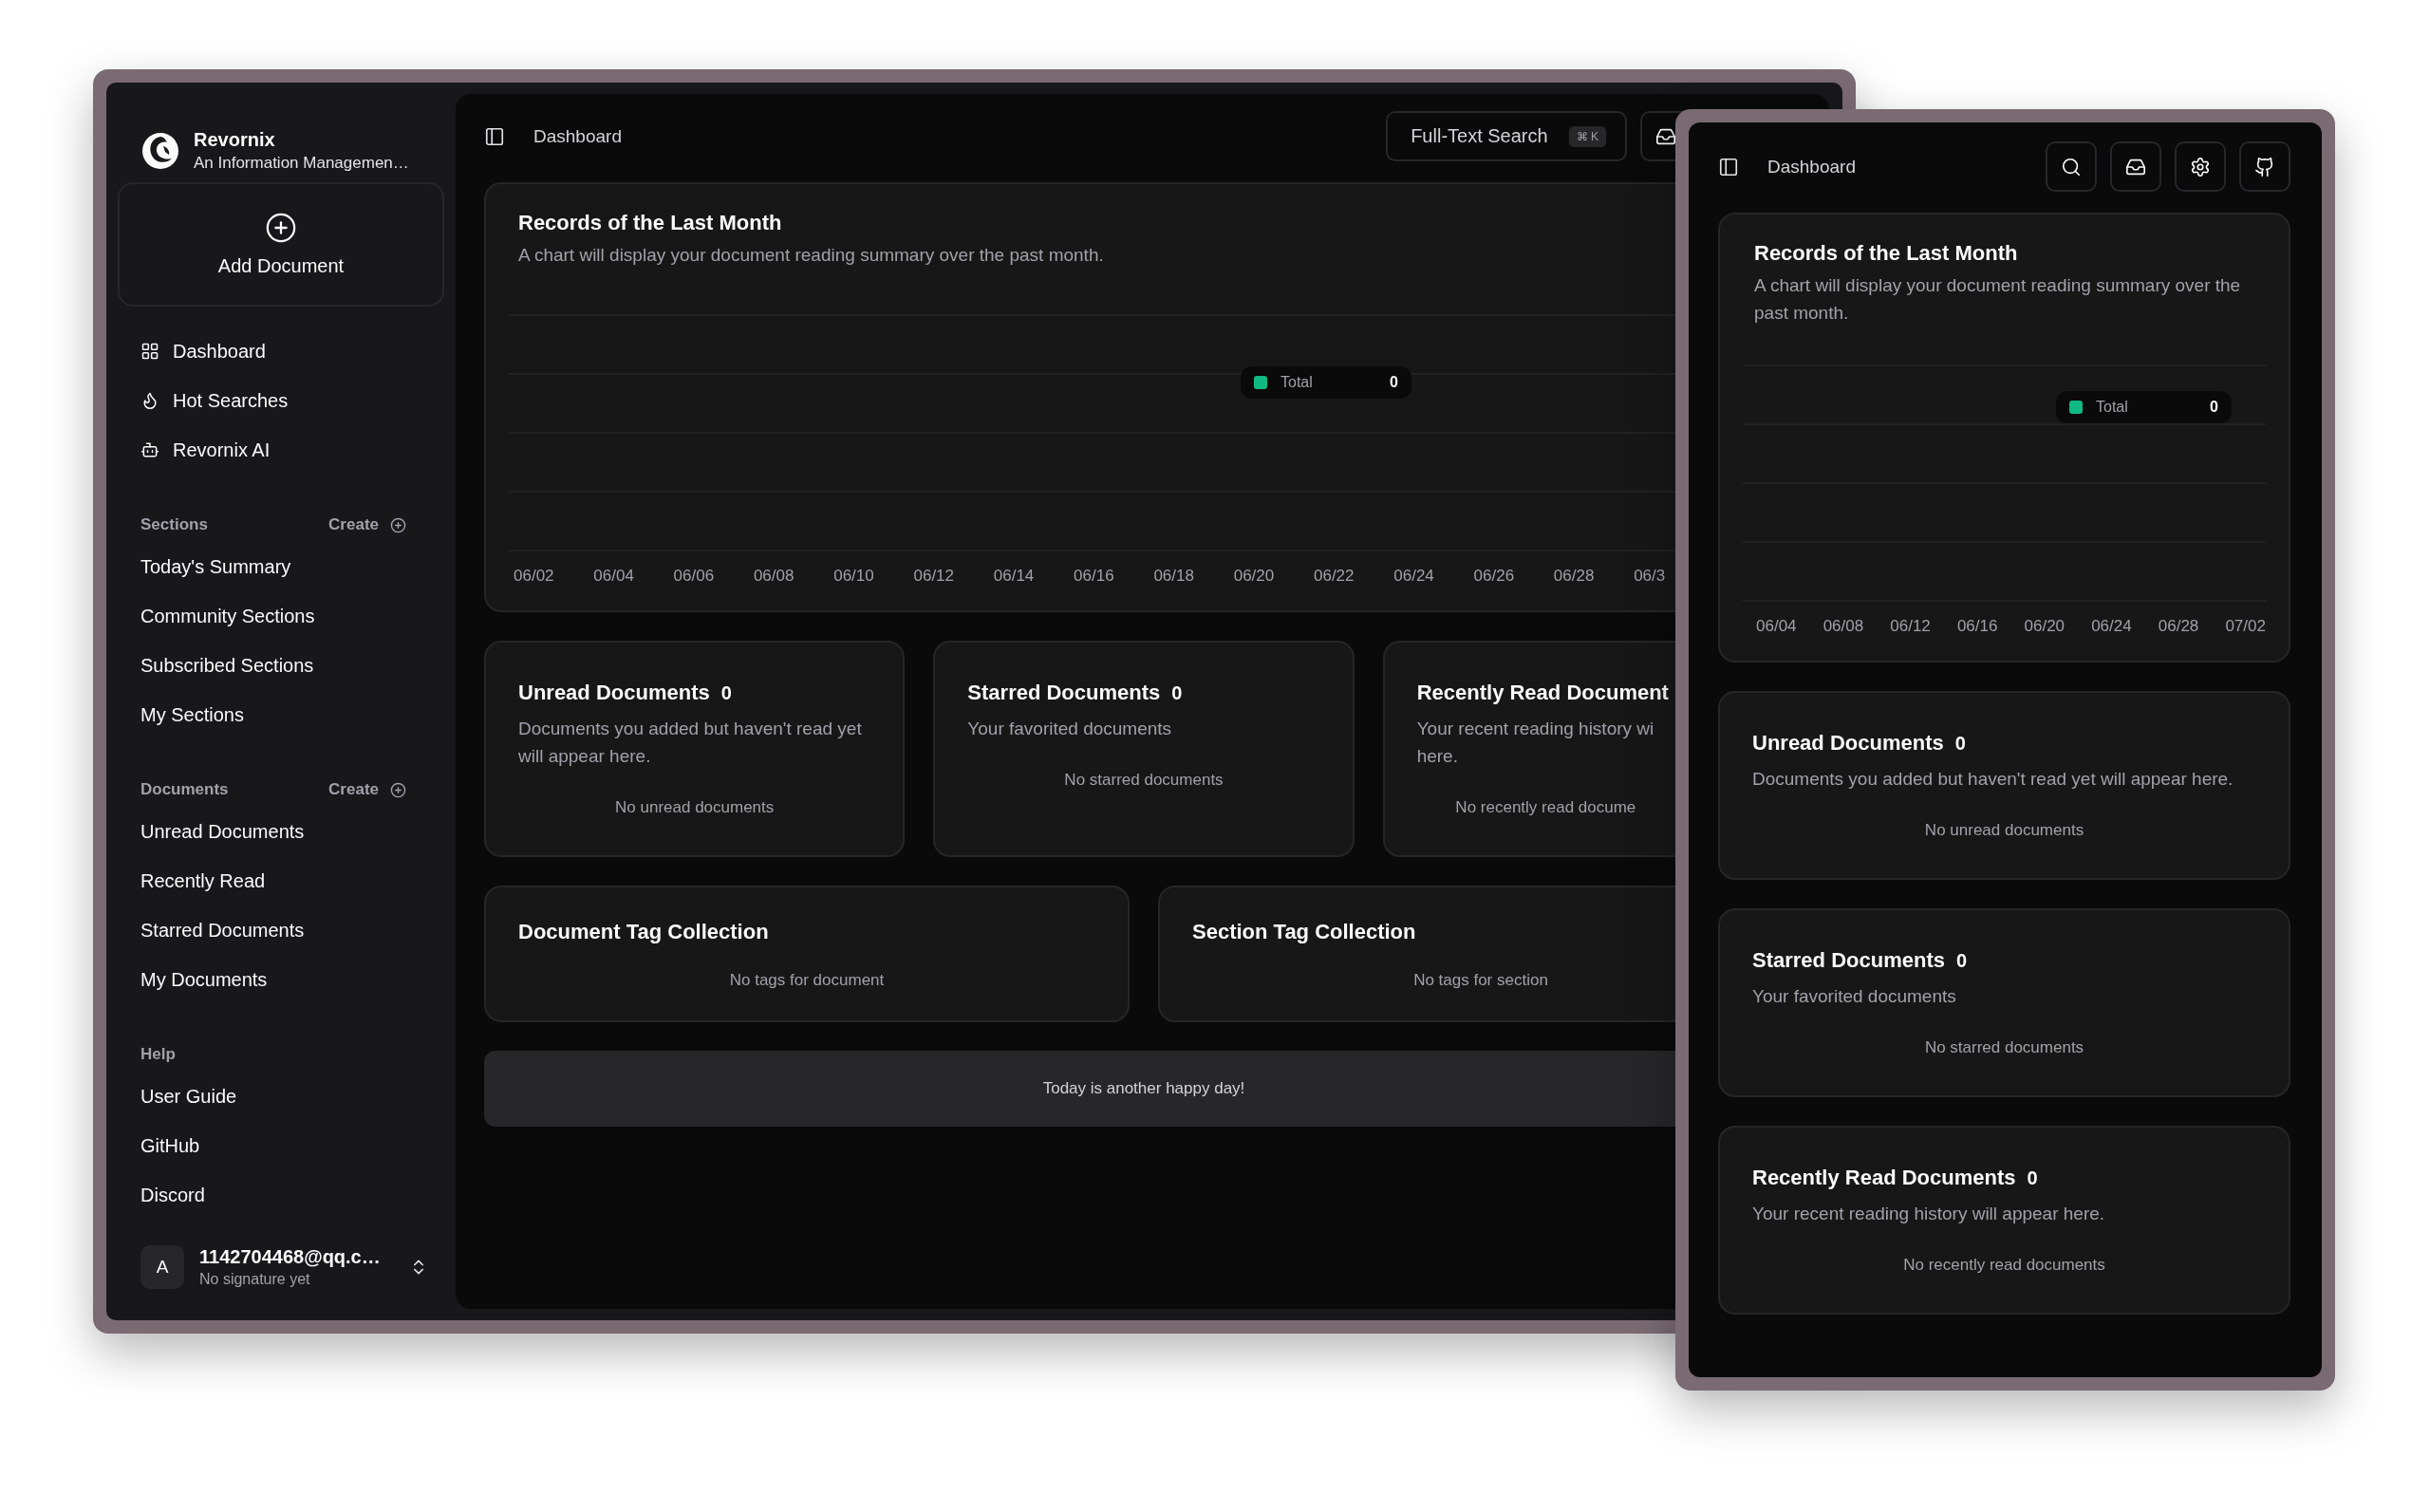 The width and height of the screenshot is (2430, 1512). I want to click on sidebar-link: My Documents, so click(281, 979).